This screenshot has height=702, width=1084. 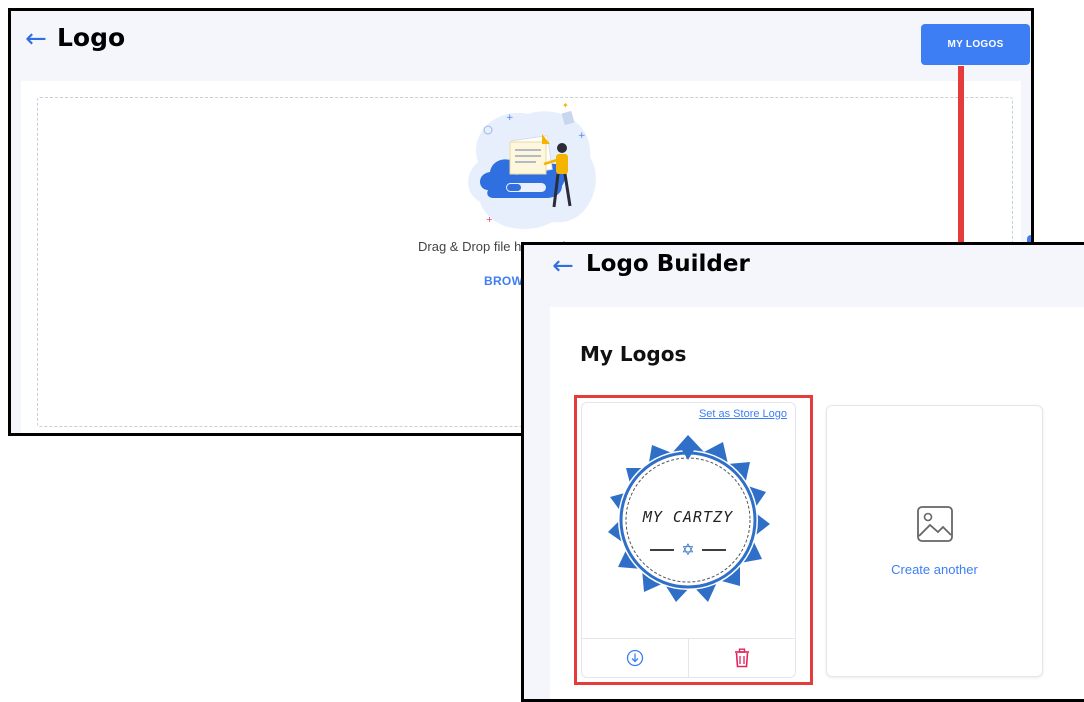 What do you see at coordinates (633, 354) in the screenshot?
I see `section-title: My Logos` at bounding box center [633, 354].